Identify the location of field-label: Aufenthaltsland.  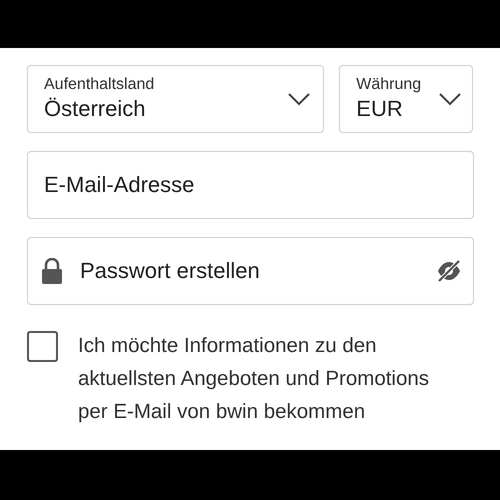
(100, 85).